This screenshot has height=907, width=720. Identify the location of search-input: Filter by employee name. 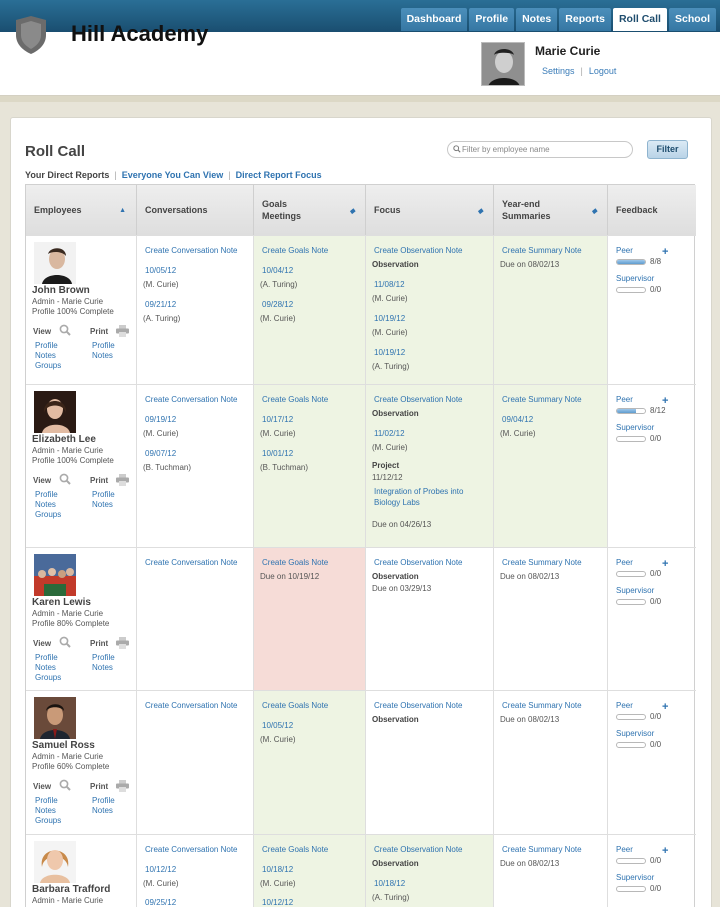
(540, 149).